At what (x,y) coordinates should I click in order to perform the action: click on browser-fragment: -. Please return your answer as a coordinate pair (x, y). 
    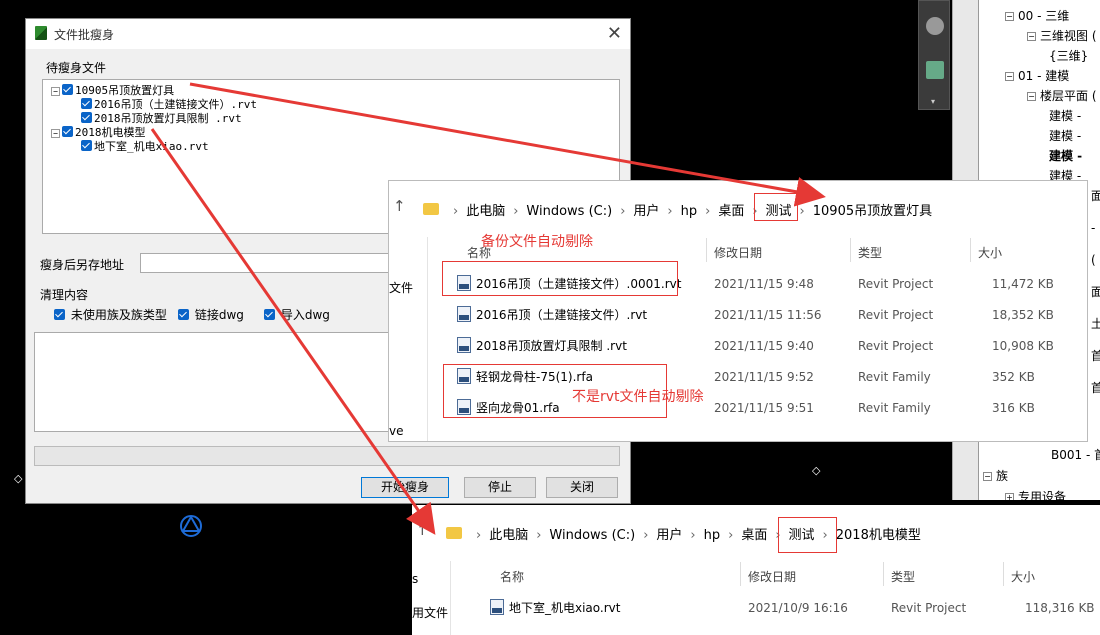
    Looking at the image, I should click on (1093, 228).